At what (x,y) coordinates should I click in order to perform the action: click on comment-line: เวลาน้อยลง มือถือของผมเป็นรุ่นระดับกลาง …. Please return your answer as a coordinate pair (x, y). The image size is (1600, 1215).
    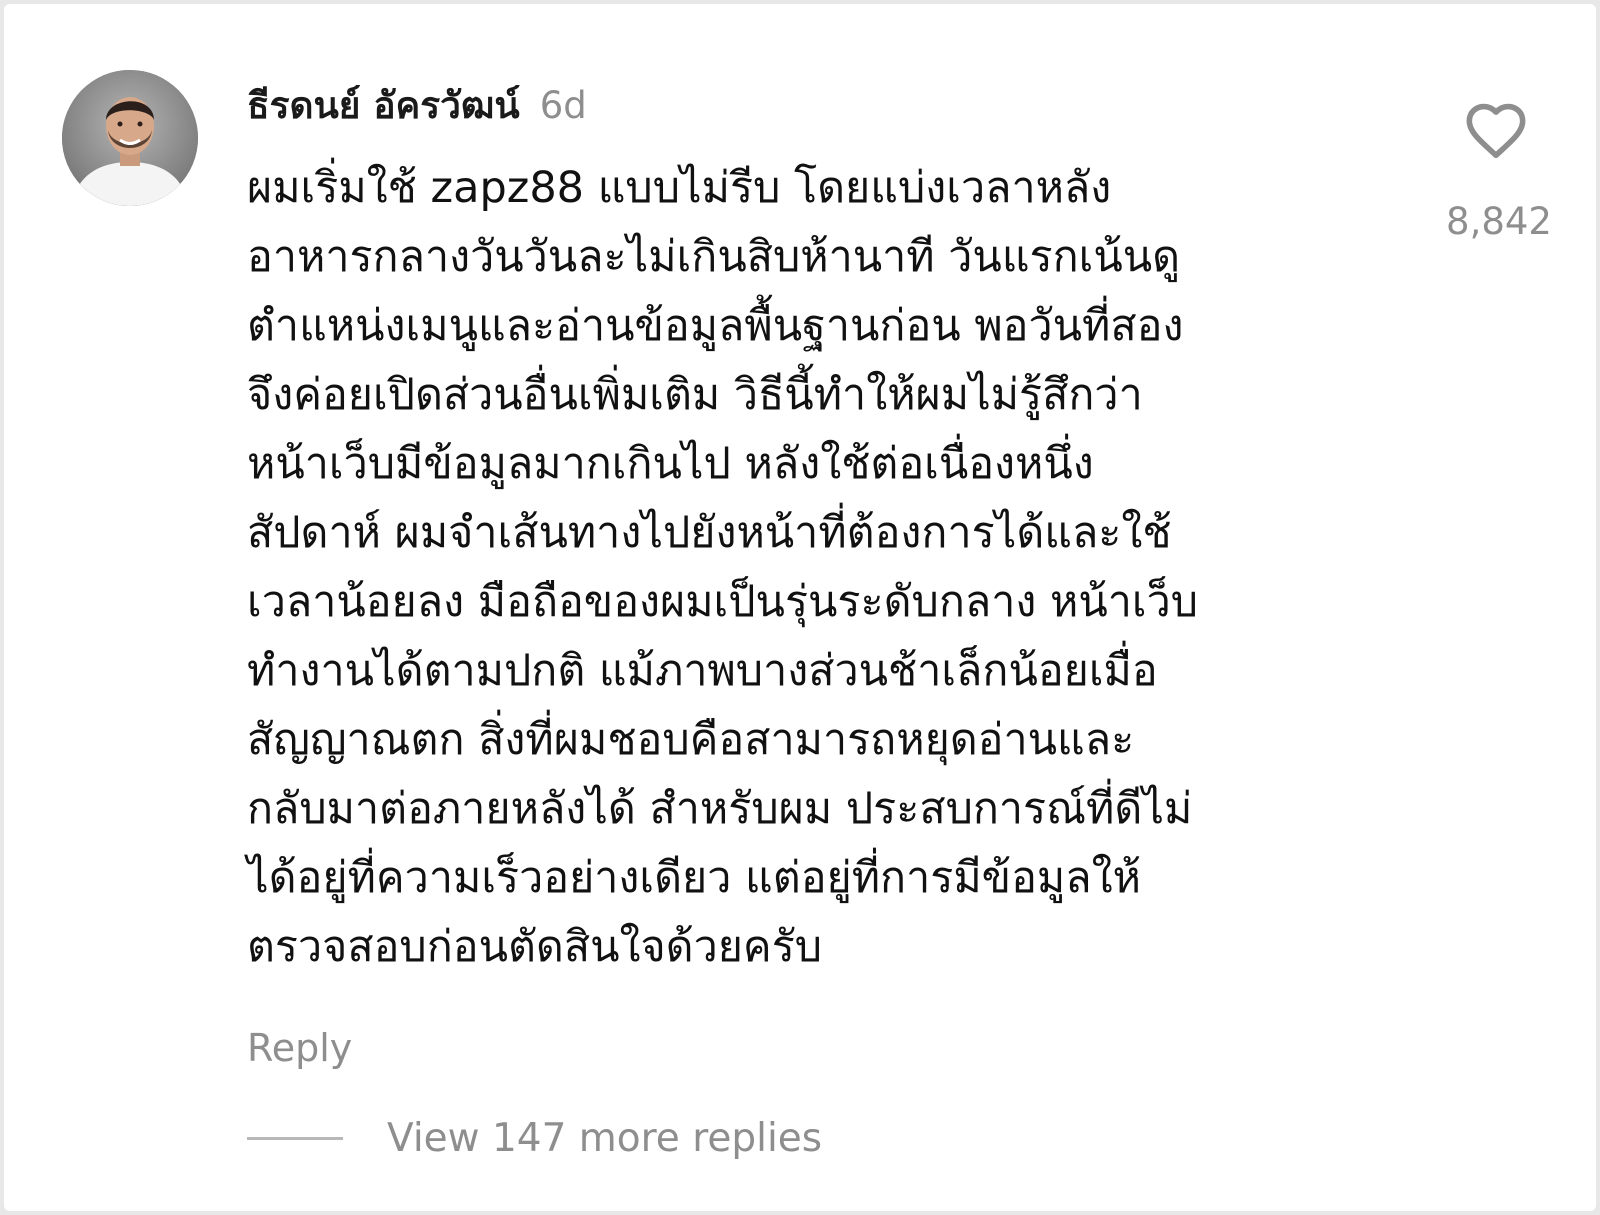
    Looking at the image, I should click on (723, 602).